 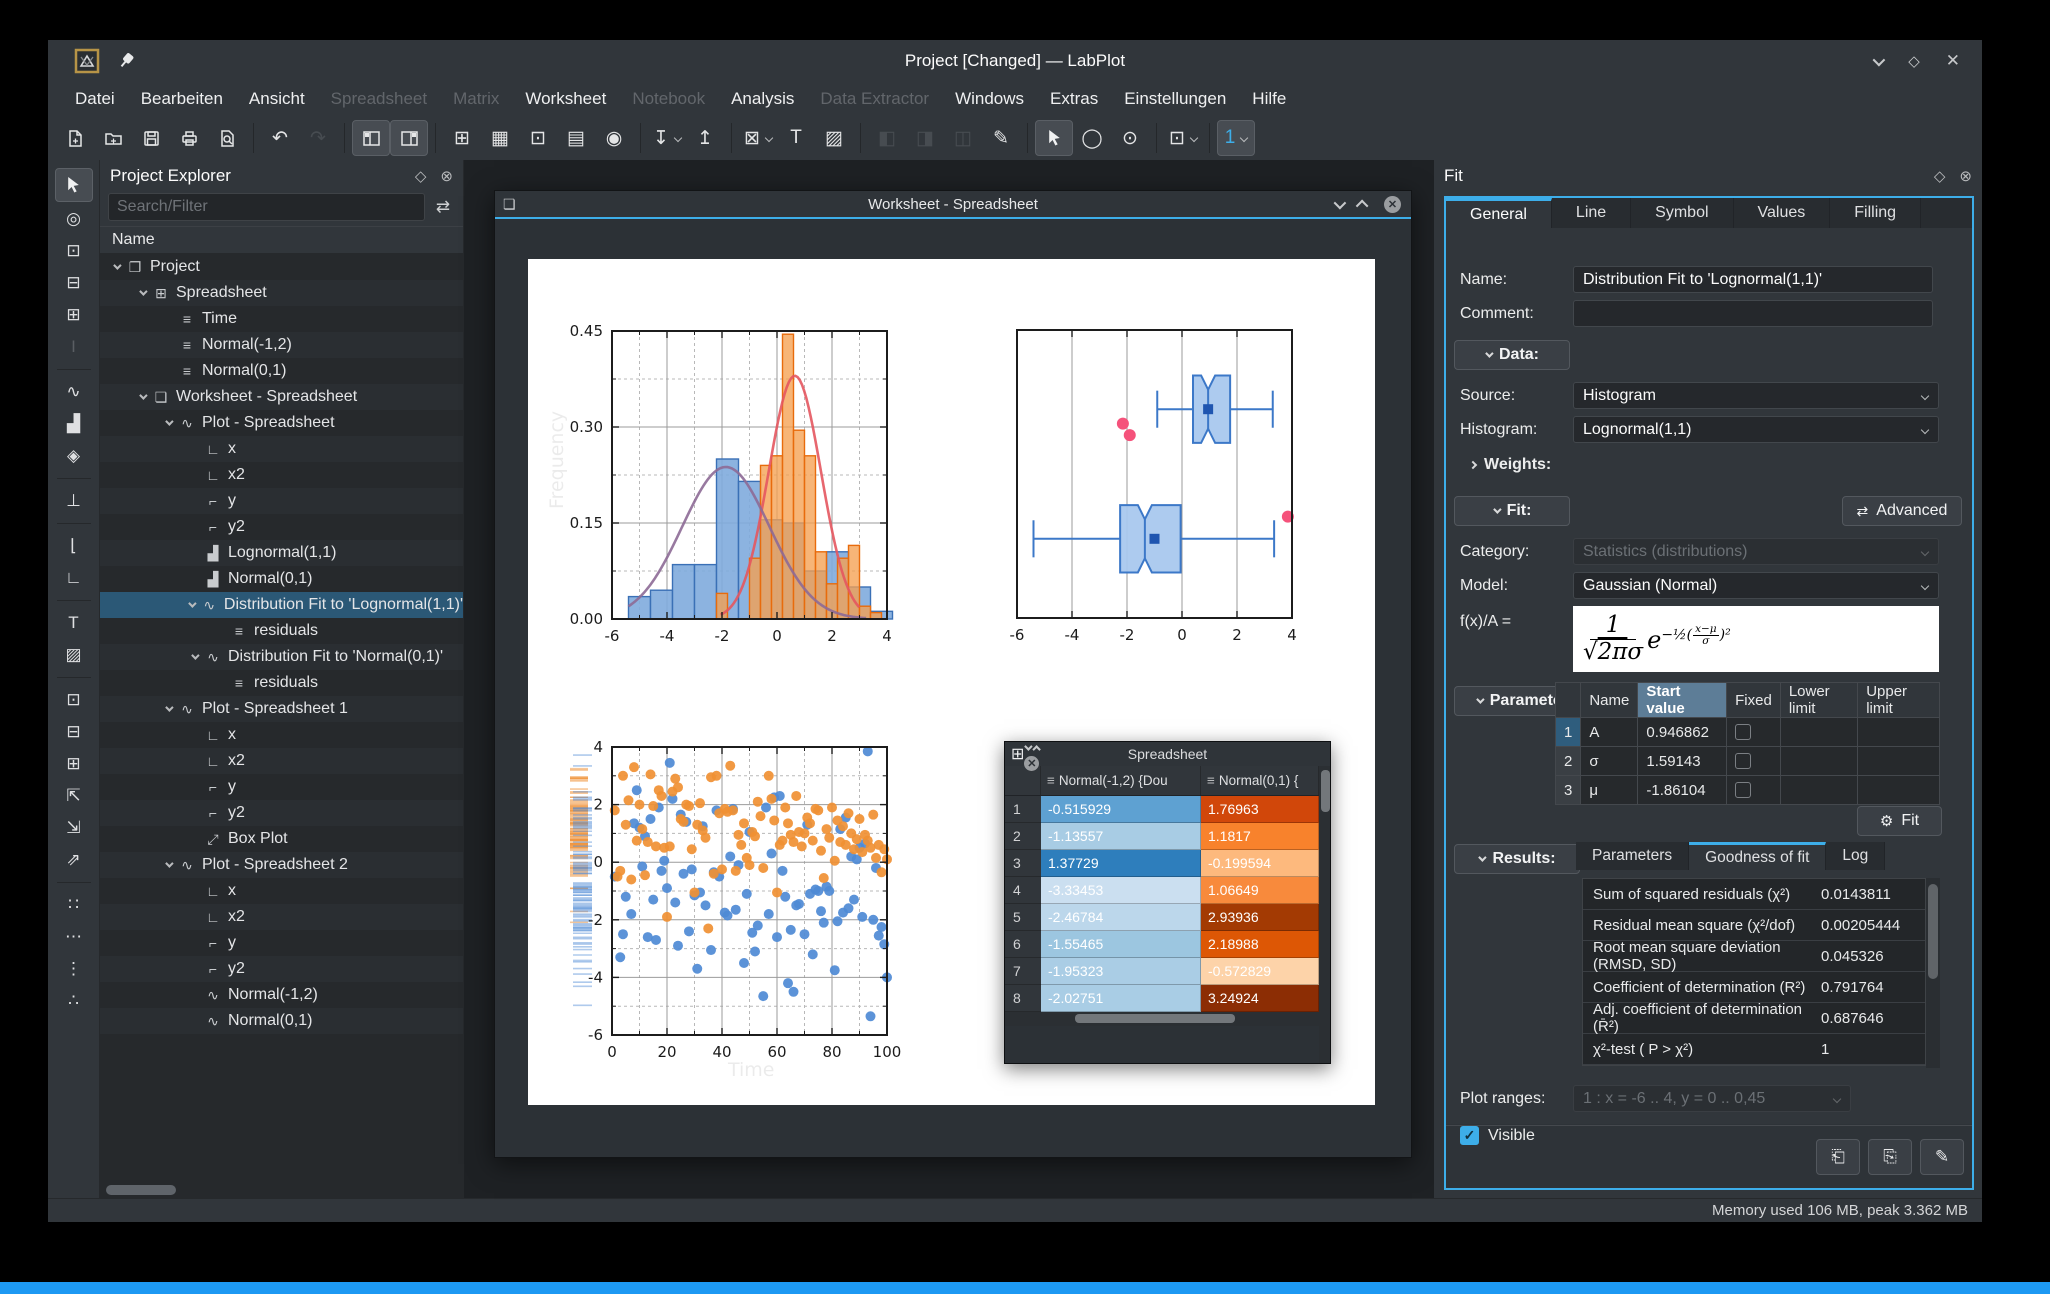 What do you see at coordinates (73, 185) in the screenshot?
I see `select-cursor-button` at bounding box center [73, 185].